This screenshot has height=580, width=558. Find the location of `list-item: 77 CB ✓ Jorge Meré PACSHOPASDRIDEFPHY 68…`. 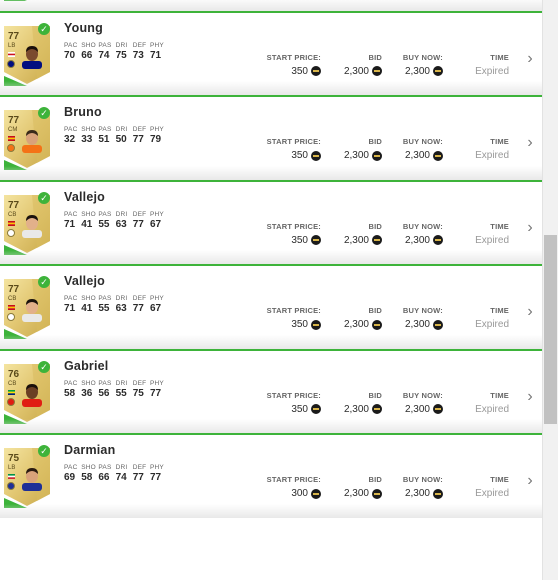

list-item: 77 CB ✓ Jorge Meré PACSHOPASDRIDEFPHY 68… is located at coordinates (271, 5).